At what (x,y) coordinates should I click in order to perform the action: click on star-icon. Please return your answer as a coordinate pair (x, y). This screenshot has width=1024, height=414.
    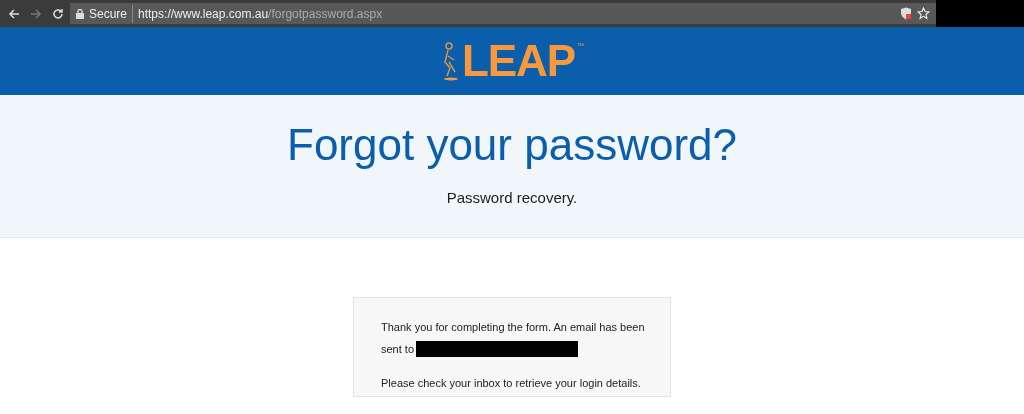
    Looking at the image, I should click on (923, 13).